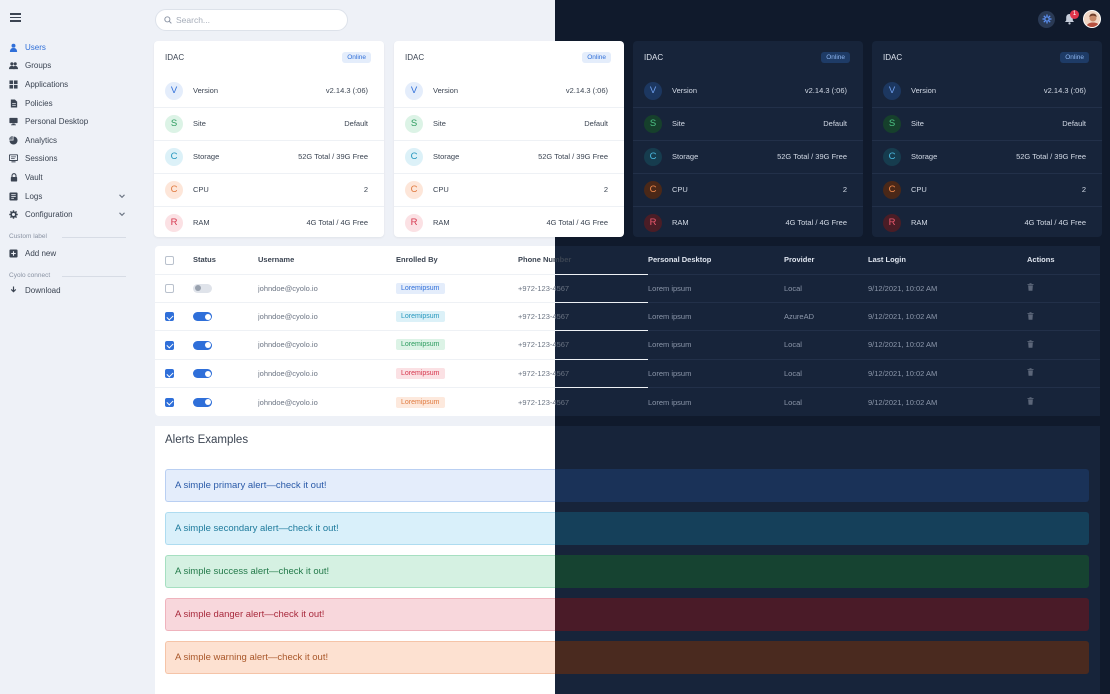 The height and width of the screenshot is (694, 1110). Describe the element at coordinates (627, 614) in the screenshot. I see `alert-danger: A simple danger alert—check it out!` at that location.